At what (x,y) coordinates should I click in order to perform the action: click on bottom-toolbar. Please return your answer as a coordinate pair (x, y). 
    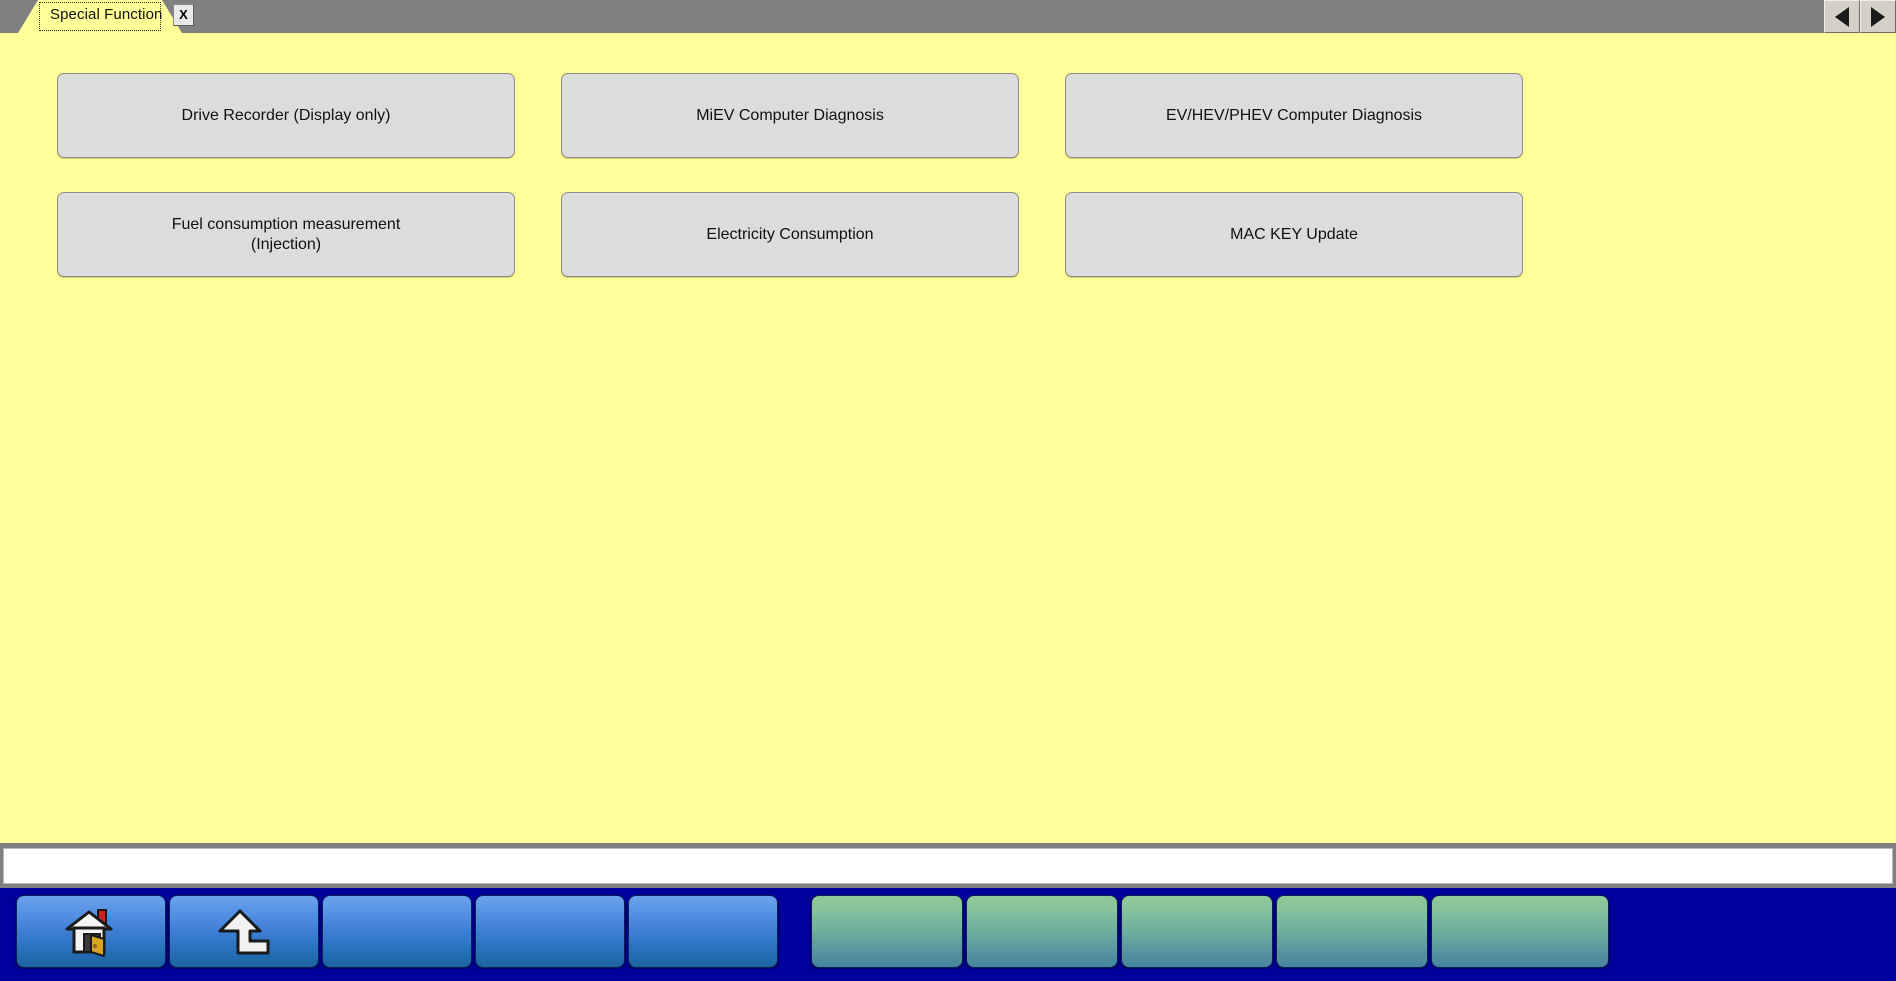
    Looking at the image, I should click on (948, 934).